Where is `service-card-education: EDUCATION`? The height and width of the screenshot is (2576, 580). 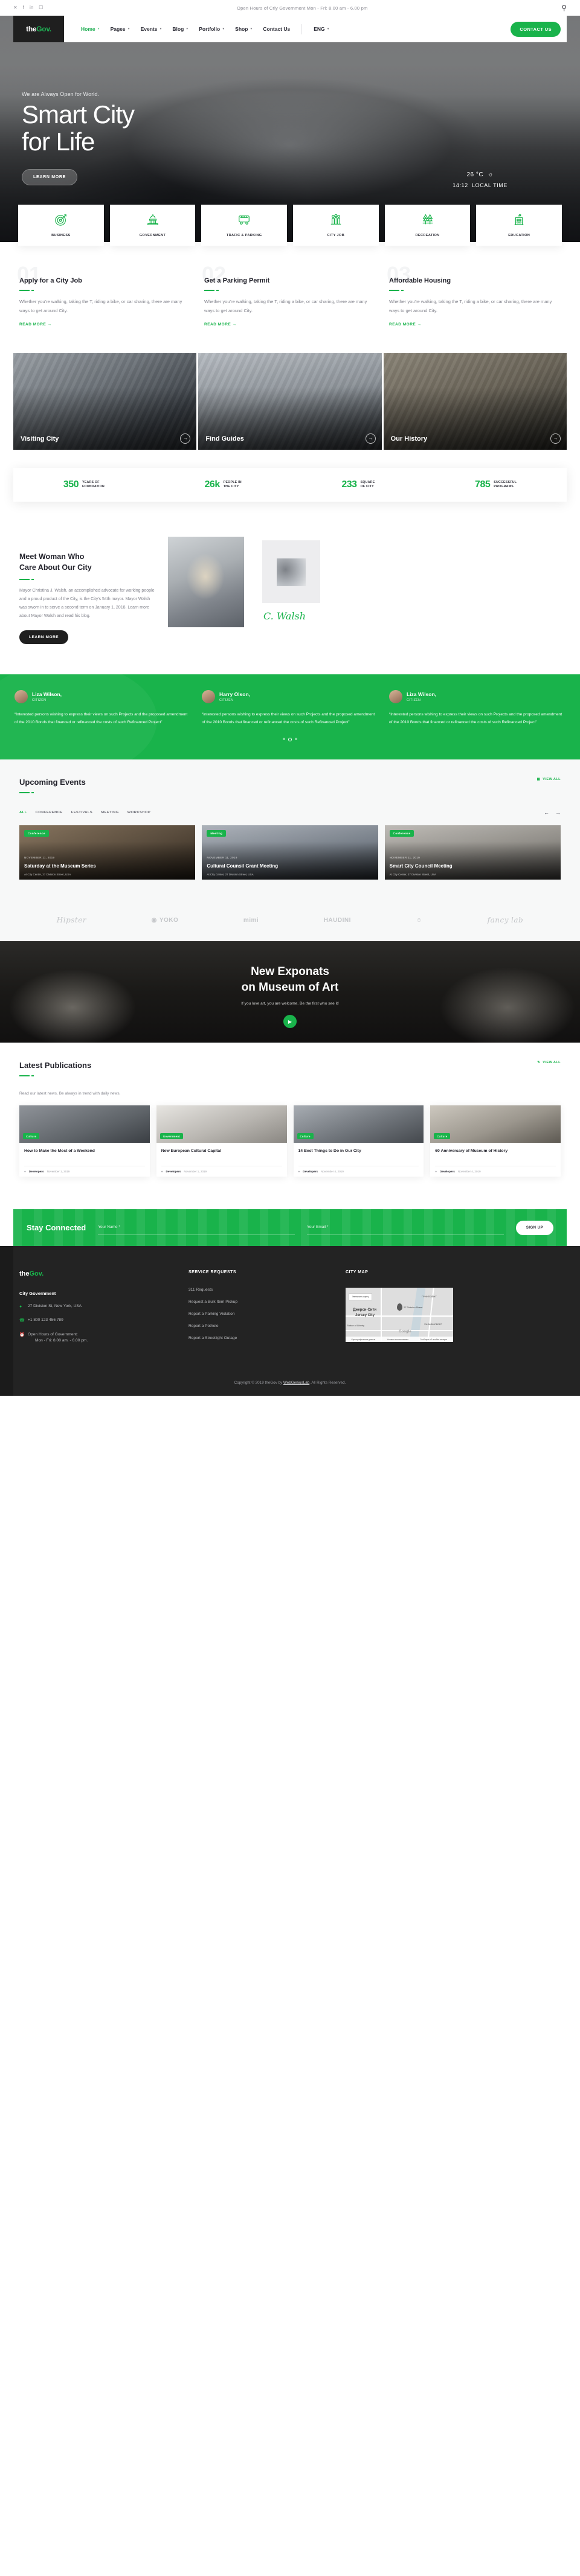
service-card-education: EDUCATION is located at coordinates (519, 226).